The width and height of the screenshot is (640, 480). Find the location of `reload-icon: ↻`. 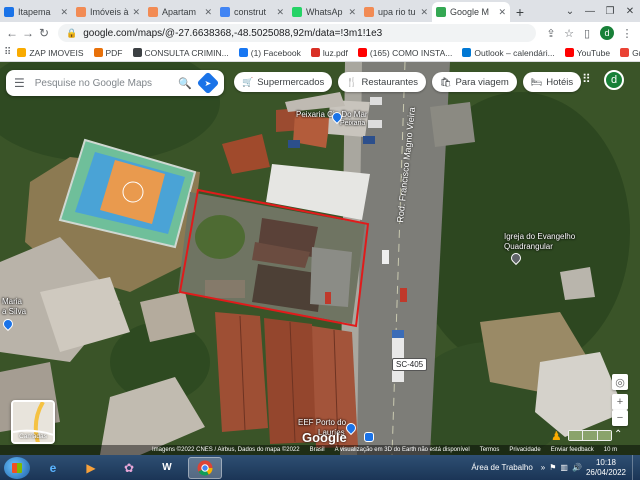

reload-icon: ↻ is located at coordinates (44, 33).